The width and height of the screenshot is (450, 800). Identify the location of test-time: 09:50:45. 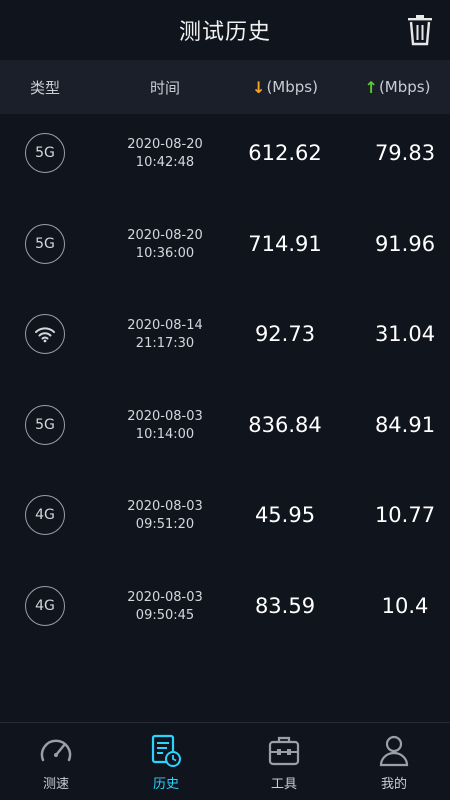
(165, 615).